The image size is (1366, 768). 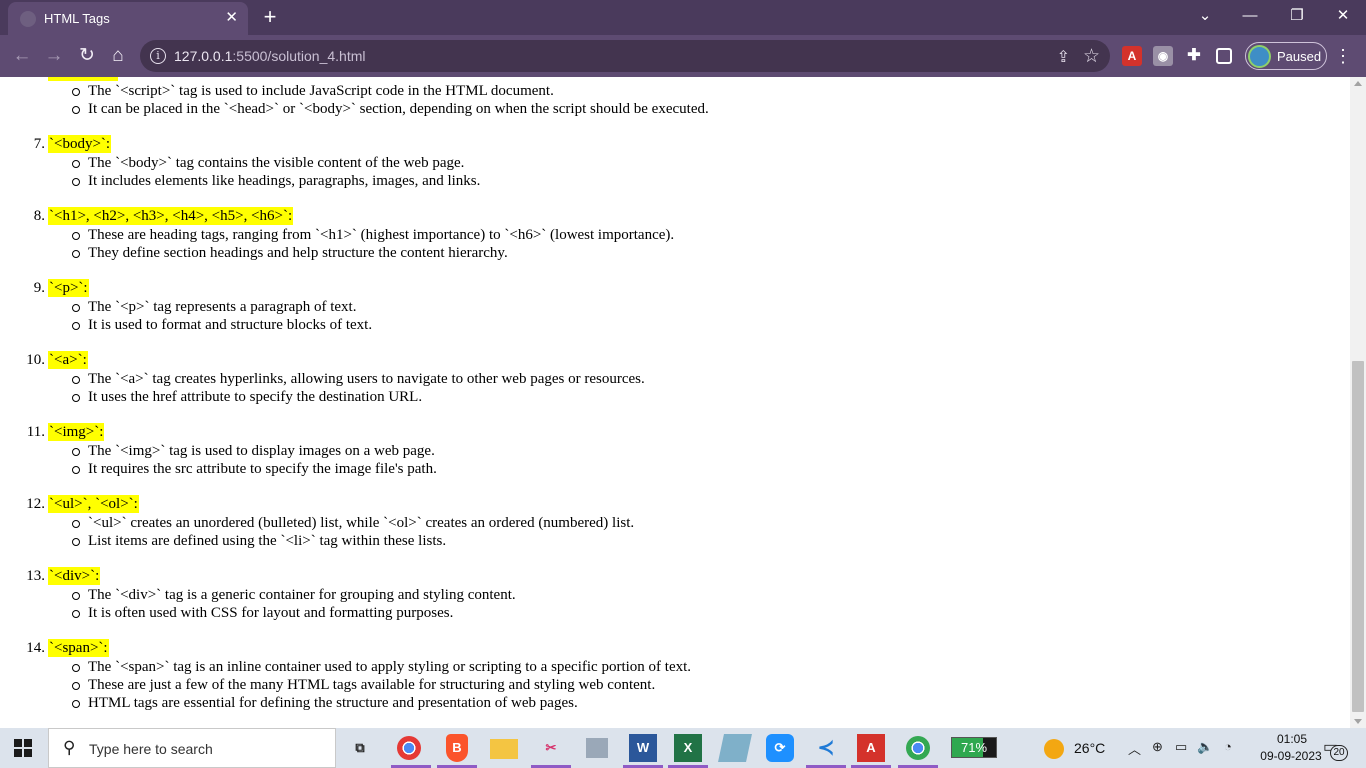 What do you see at coordinates (68, 288) in the screenshot?
I see `item-heading: `<p>`:` at bounding box center [68, 288].